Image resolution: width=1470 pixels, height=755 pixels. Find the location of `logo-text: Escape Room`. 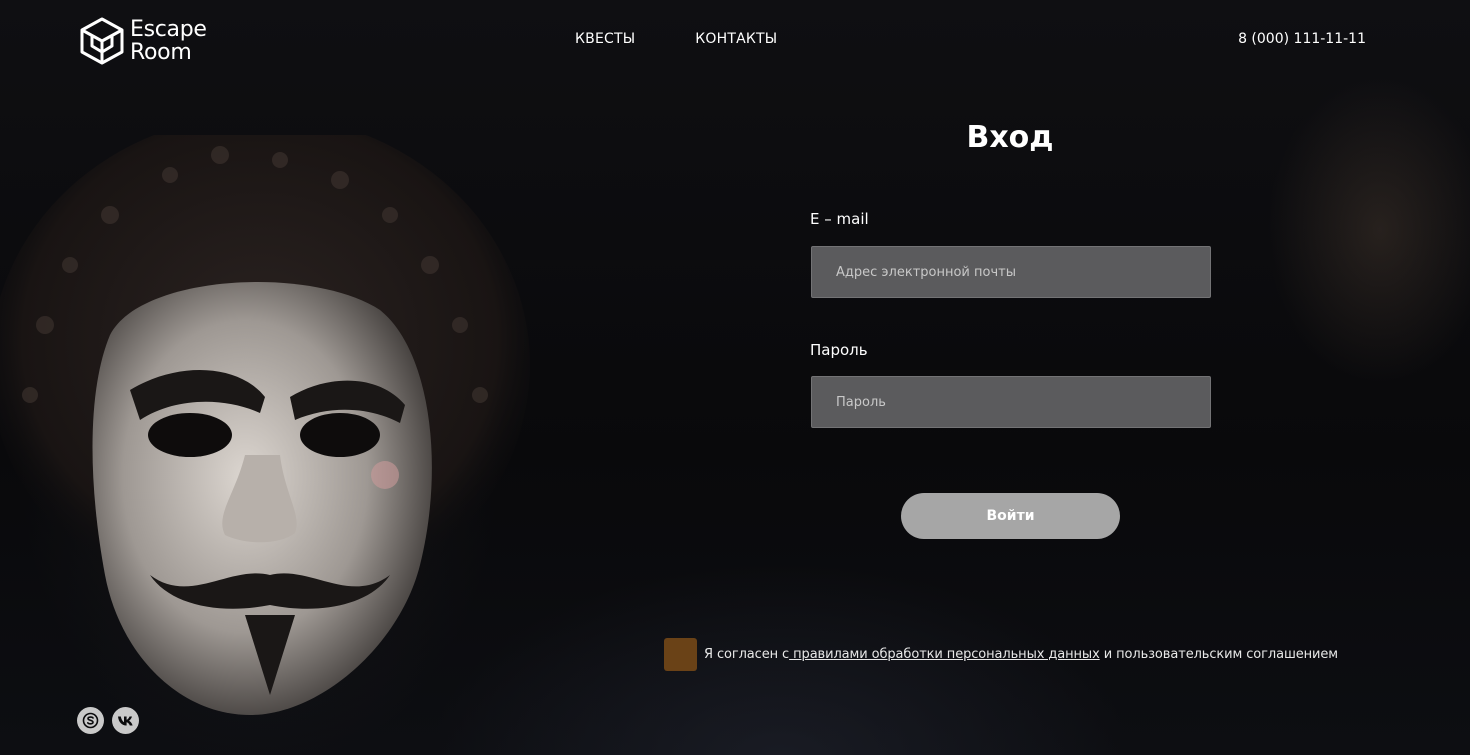

logo-text: Escape Room is located at coordinates (168, 41).